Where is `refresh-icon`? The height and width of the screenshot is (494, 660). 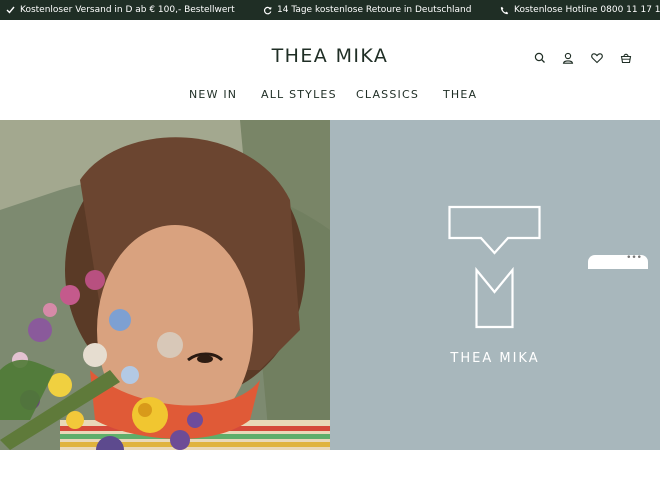 refresh-icon is located at coordinates (267, 10).